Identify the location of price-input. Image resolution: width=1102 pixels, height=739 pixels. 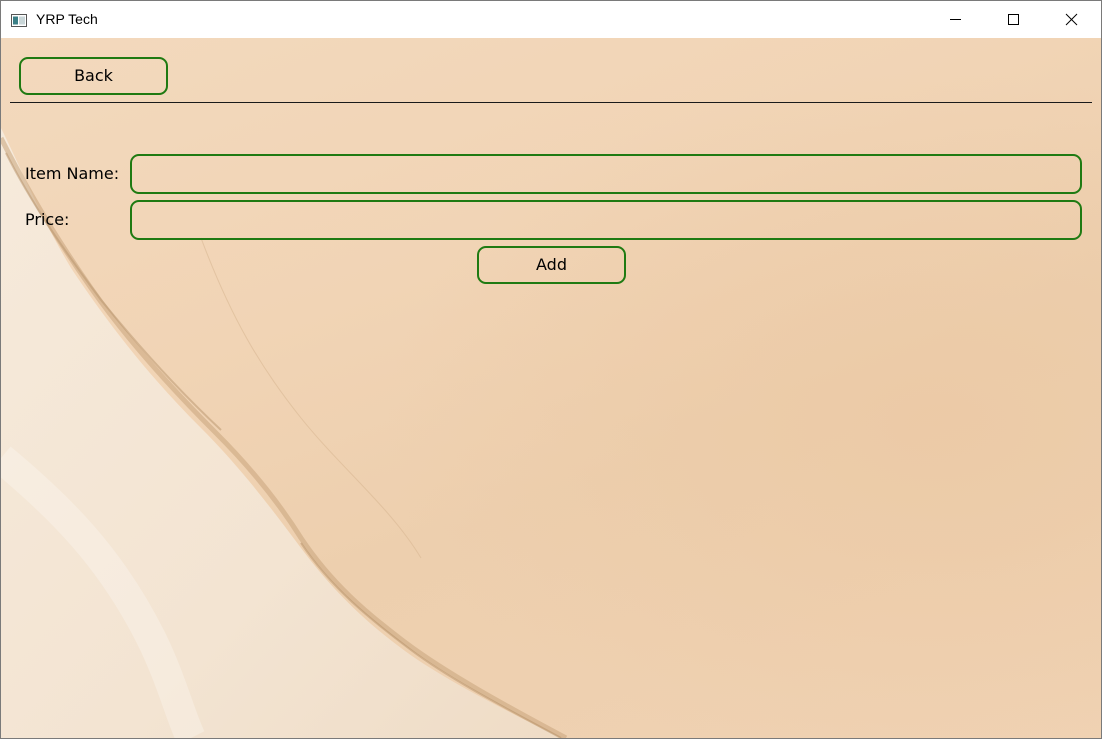
(606, 220).